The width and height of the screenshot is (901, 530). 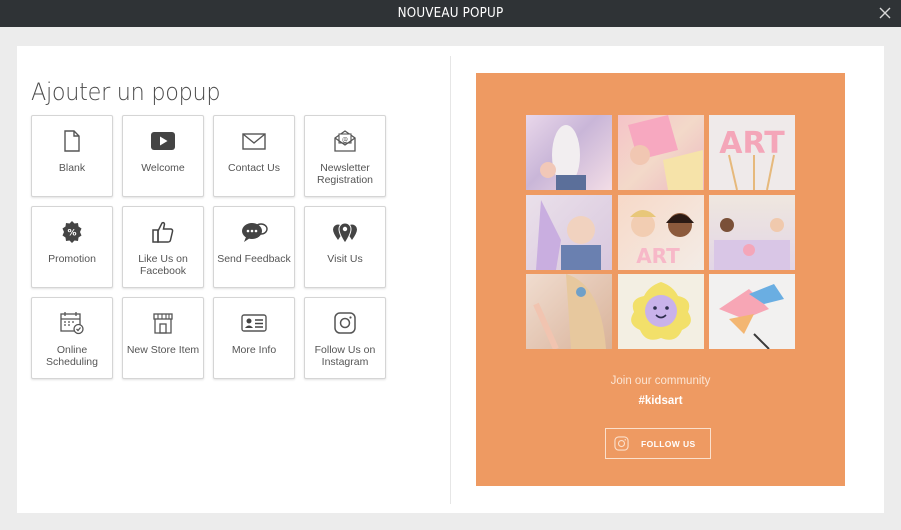 What do you see at coordinates (163, 168) in the screenshot?
I see `tile-label: Welcome` at bounding box center [163, 168].